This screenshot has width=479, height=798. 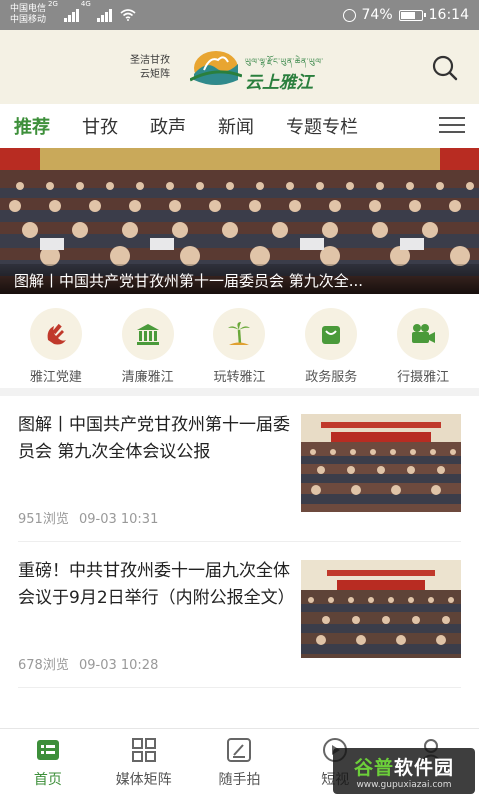 I want to click on quick-access-row: 雅江党建 清廉雅江 玩转雅江 政务服务 行摄雅江, so click(x=239, y=345).